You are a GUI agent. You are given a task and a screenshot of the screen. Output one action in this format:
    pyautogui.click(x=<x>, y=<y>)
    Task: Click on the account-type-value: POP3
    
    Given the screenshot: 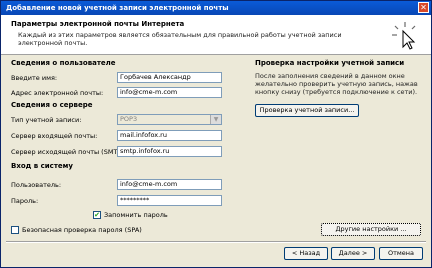 What is the action you would take?
    pyautogui.click(x=129, y=119)
    